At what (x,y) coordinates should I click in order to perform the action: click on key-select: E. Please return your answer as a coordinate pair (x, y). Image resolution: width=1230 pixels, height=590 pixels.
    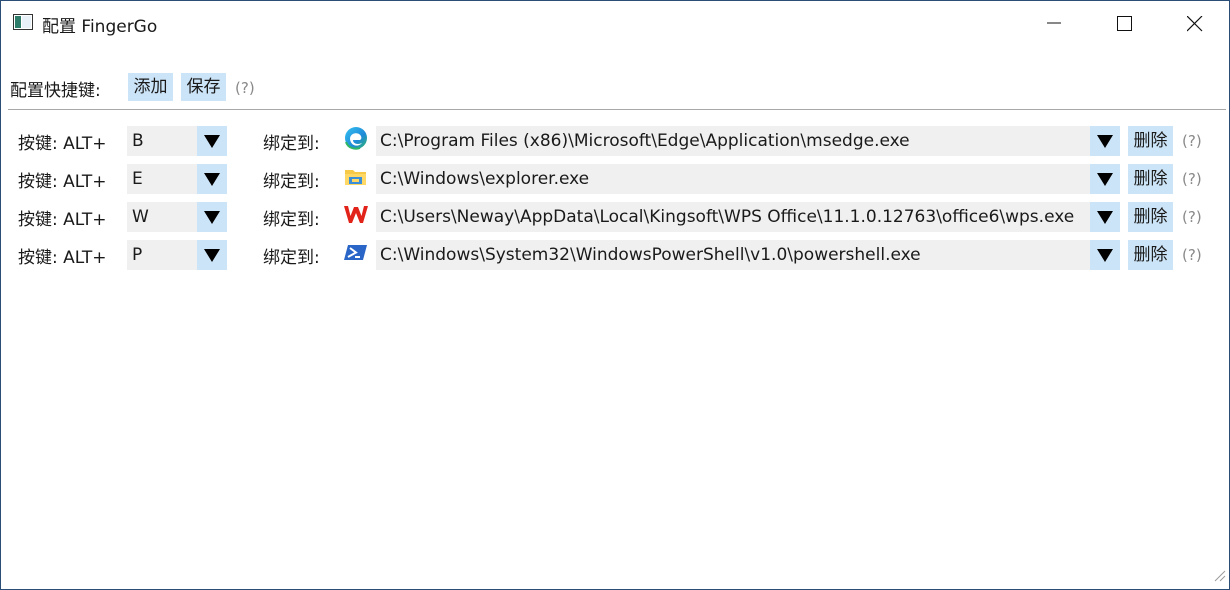
    Looking at the image, I should click on (177, 179).